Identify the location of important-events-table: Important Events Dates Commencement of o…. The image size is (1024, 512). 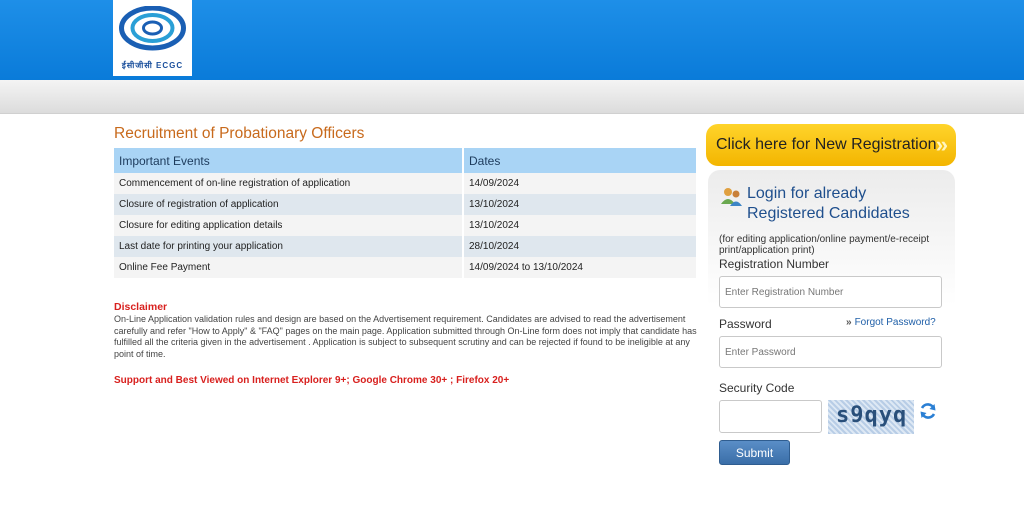
(406, 213).